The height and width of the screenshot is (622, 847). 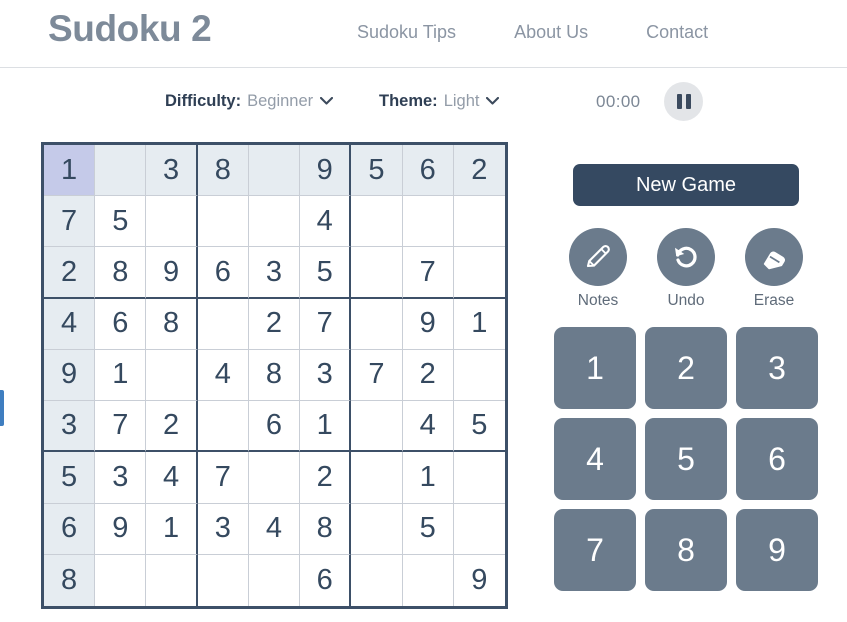 What do you see at coordinates (686, 269) in the screenshot?
I see `undo-button: Undo` at bounding box center [686, 269].